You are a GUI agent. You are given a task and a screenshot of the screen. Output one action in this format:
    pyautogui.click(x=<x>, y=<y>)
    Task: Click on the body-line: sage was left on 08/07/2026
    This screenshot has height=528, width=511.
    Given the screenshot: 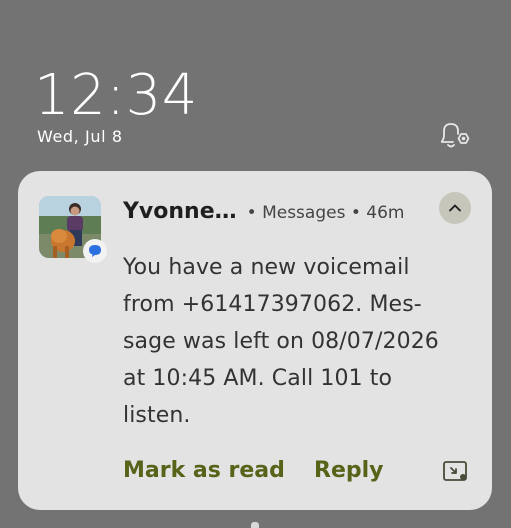 What is the action you would take?
    pyautogui.click(x=281, y=341)
    